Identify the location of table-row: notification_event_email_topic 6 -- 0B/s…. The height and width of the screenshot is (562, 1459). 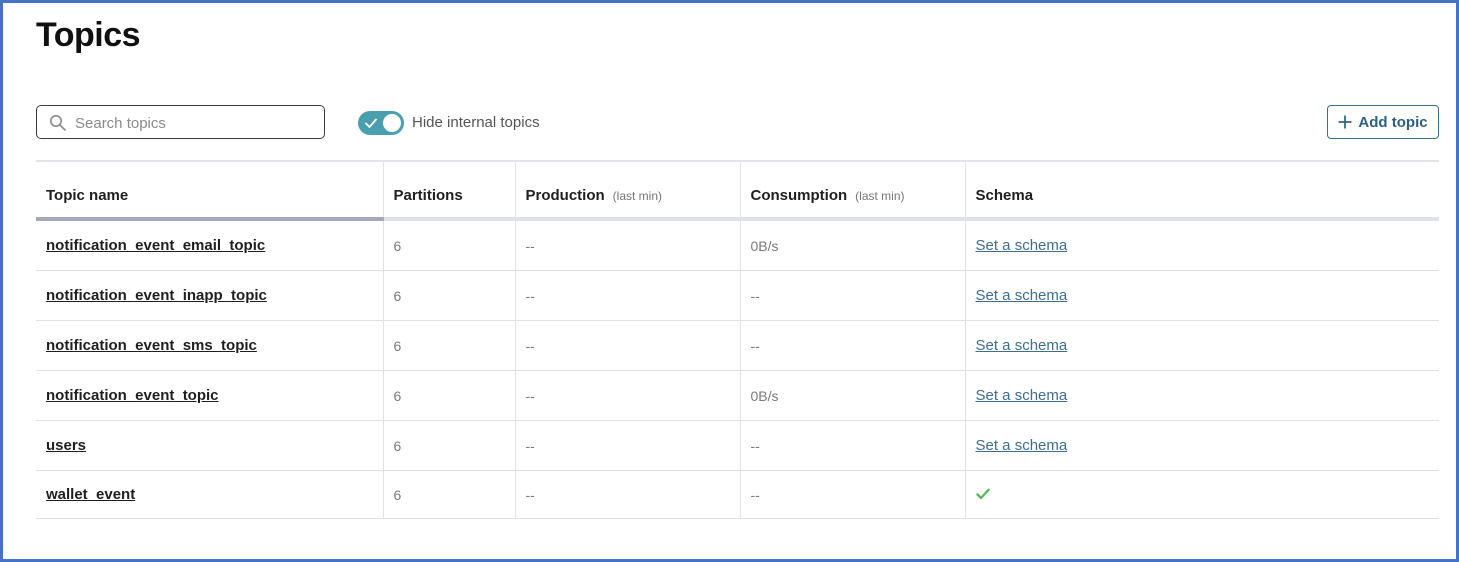
(737, 245).